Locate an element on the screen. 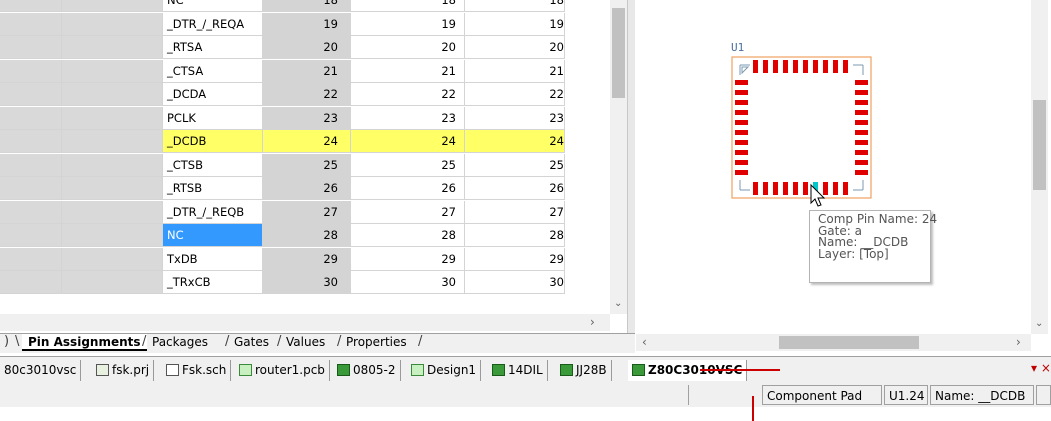  doc-tab-router1-pcb: router1.pcb is located at coordinates (282, 370).